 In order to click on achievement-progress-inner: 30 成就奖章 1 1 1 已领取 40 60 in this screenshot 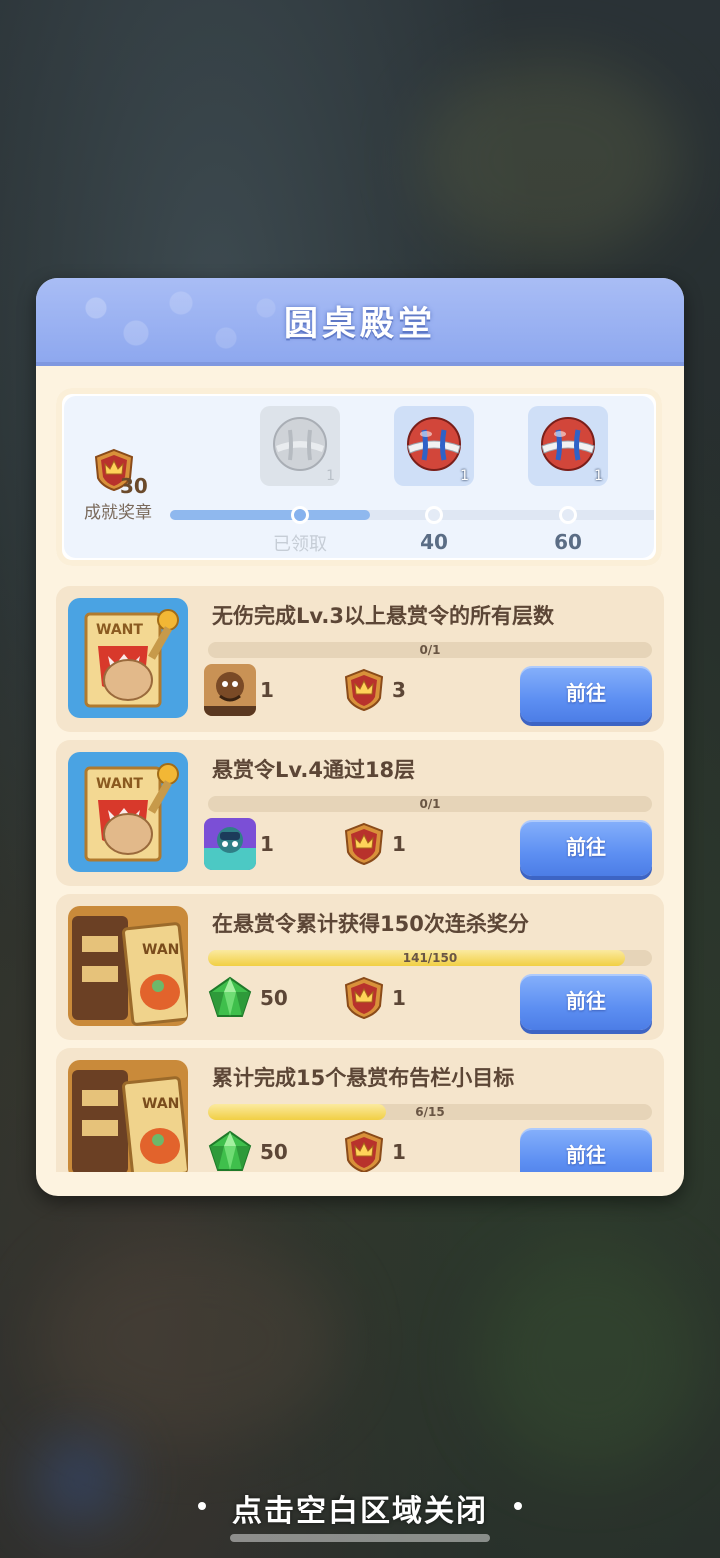, I will do `click(359, 477)`.